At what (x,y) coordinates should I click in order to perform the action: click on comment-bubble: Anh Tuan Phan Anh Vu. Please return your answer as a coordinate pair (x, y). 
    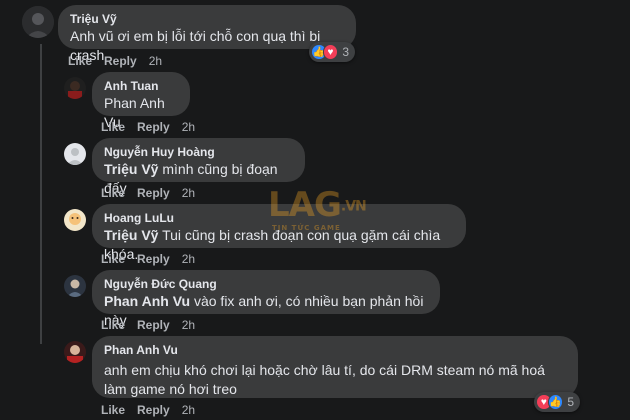
    Looking at the image, I should click on (141, 101).